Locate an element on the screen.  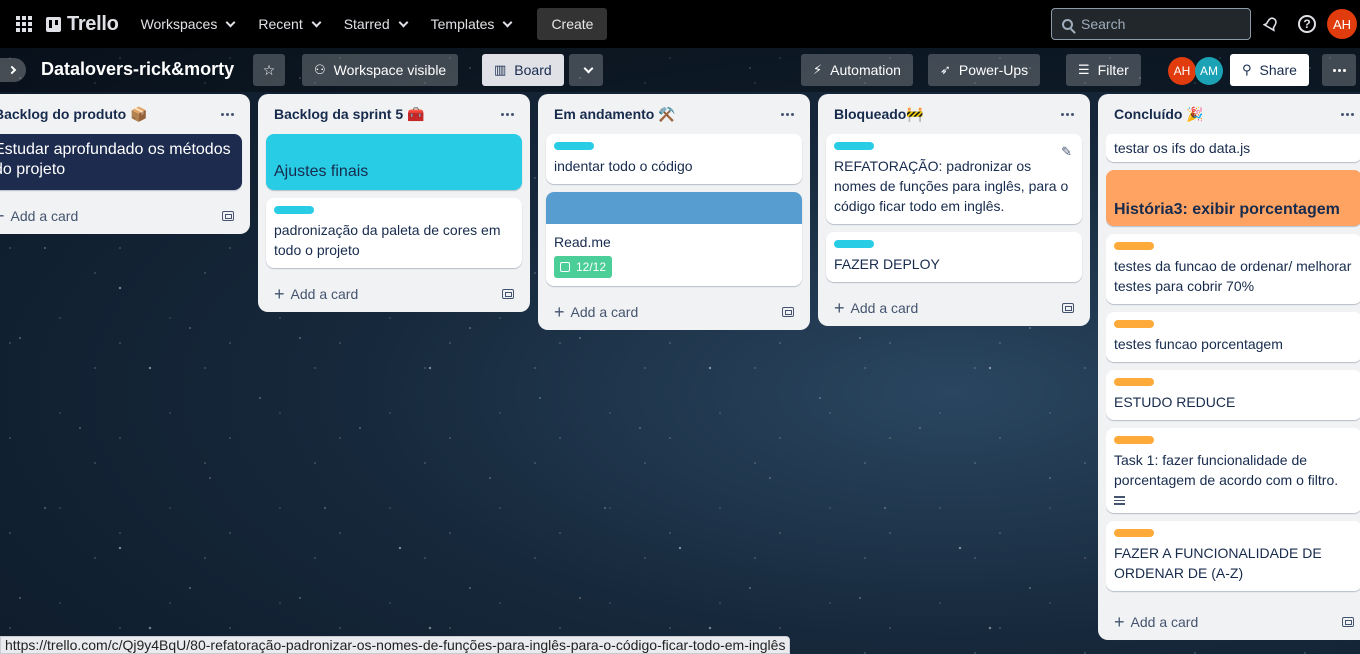
card: testar os ifs do data.js is located at coordinates (1233, 148).